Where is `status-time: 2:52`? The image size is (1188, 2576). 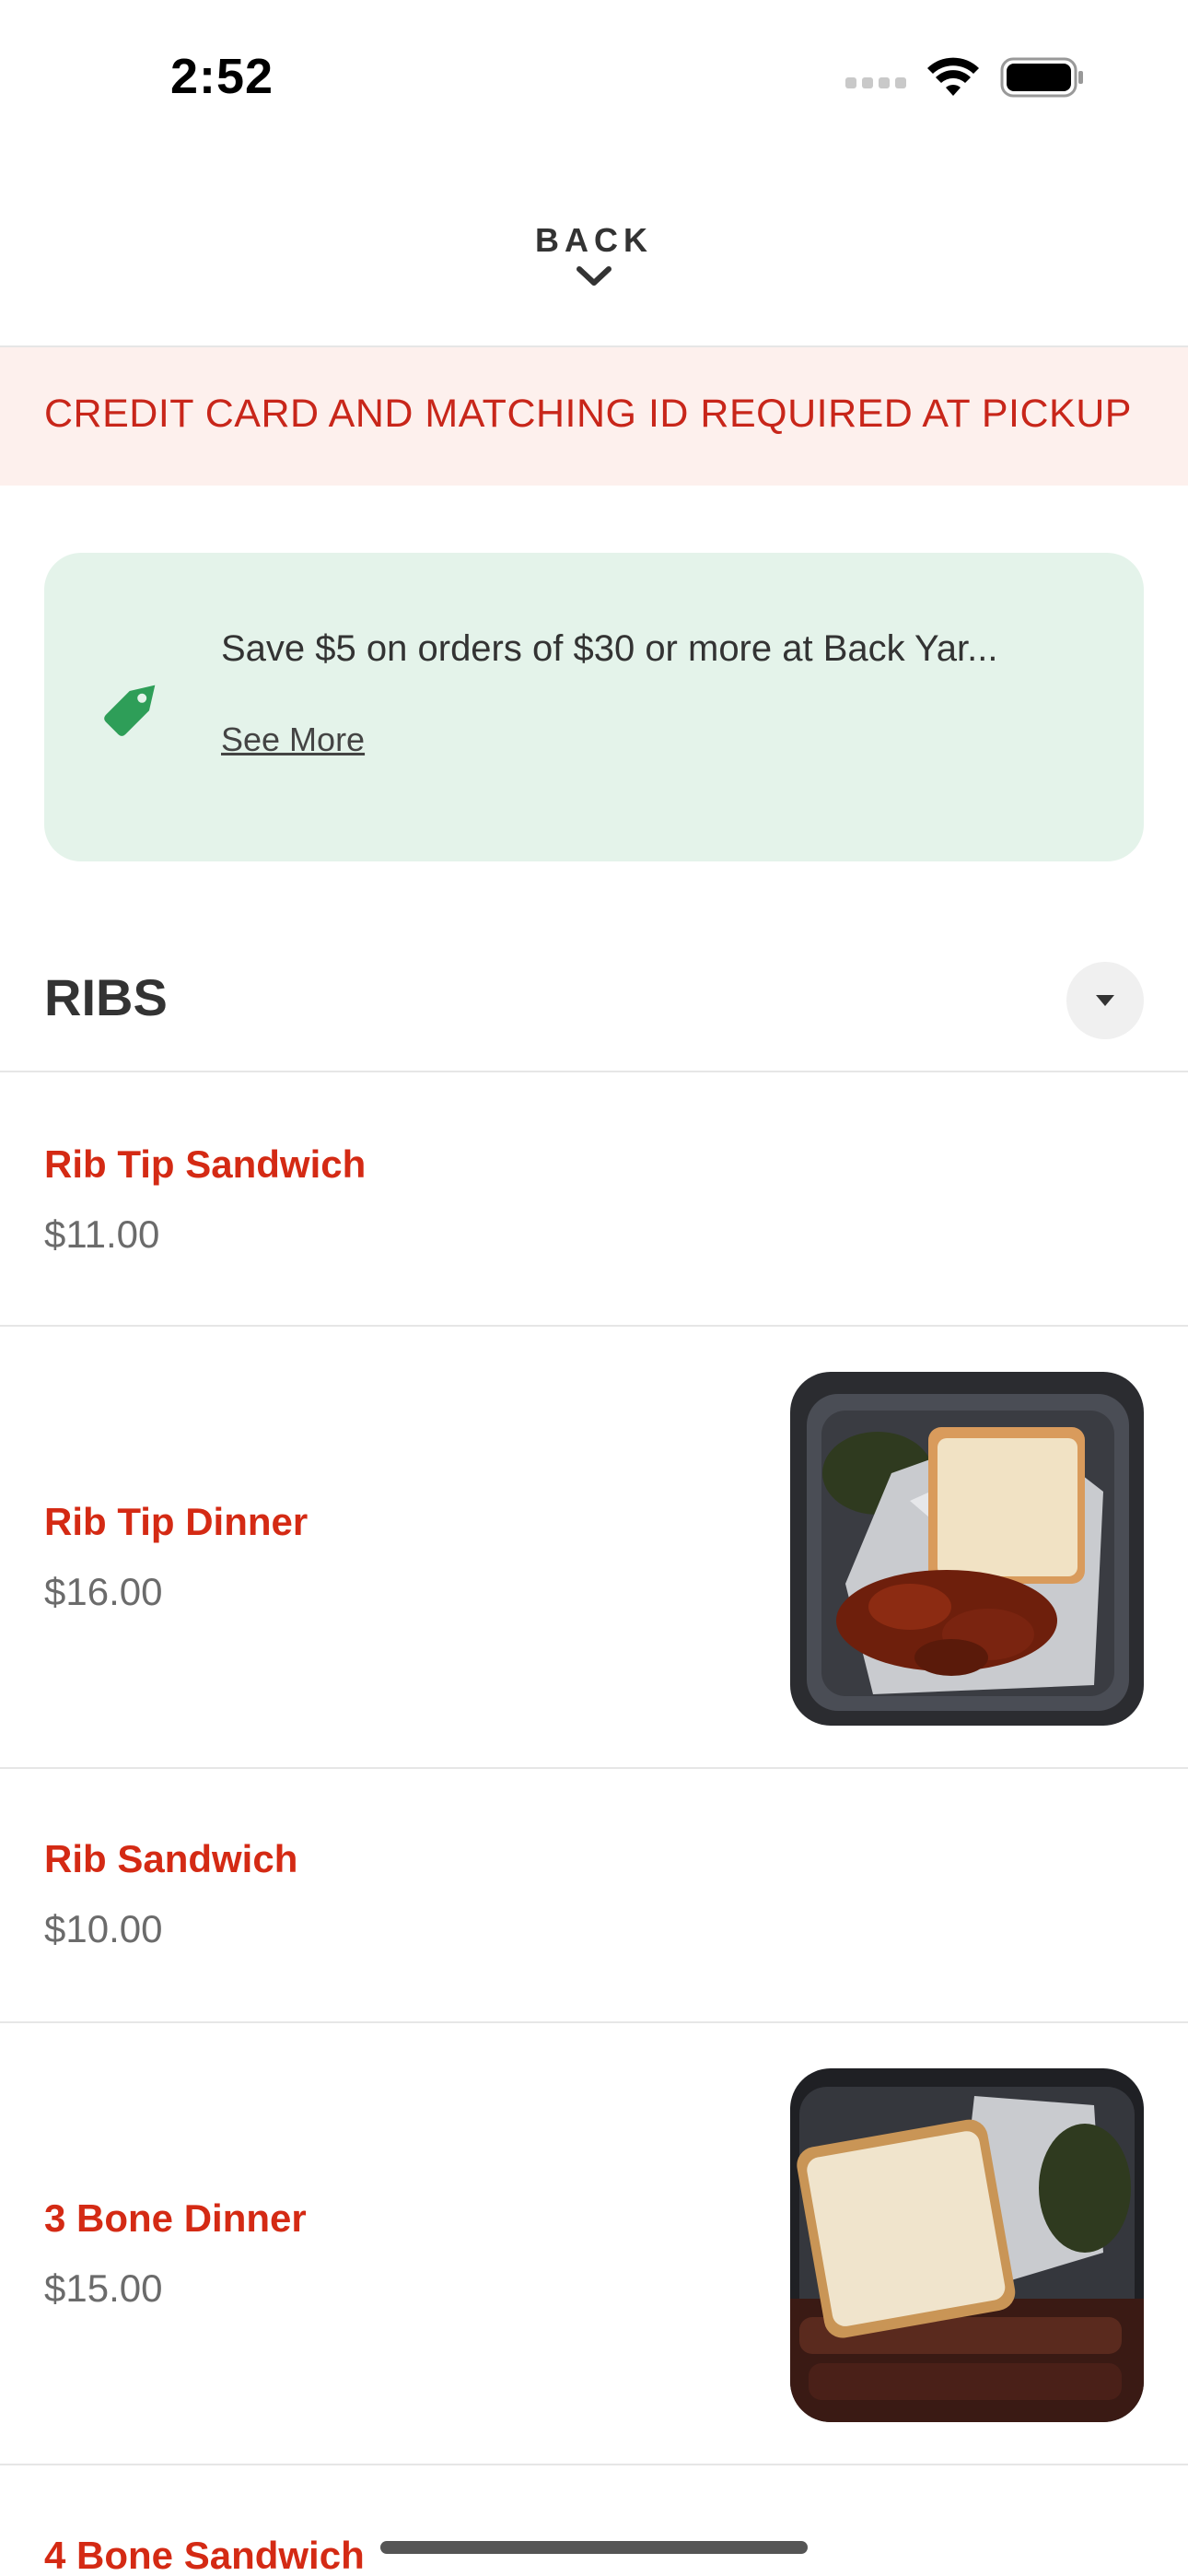
status-time: 2:52 is located at coordinates (222, 76).